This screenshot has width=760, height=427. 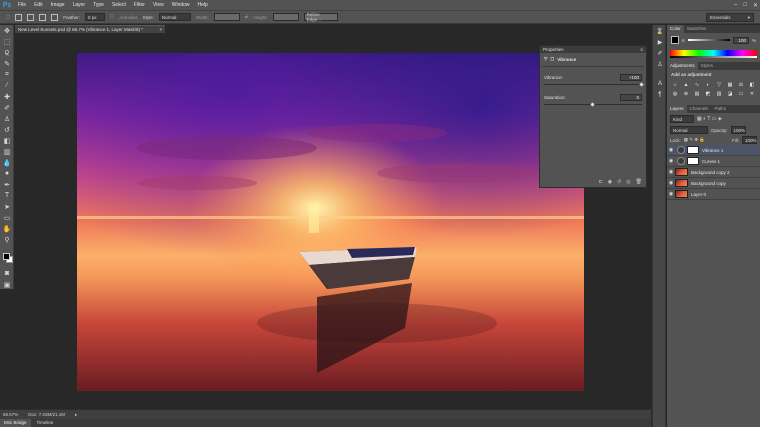 What do you see at coordinates (675, 40) in the screenshot?
I see `fg-color-chip` at bounding box center [675, 40].